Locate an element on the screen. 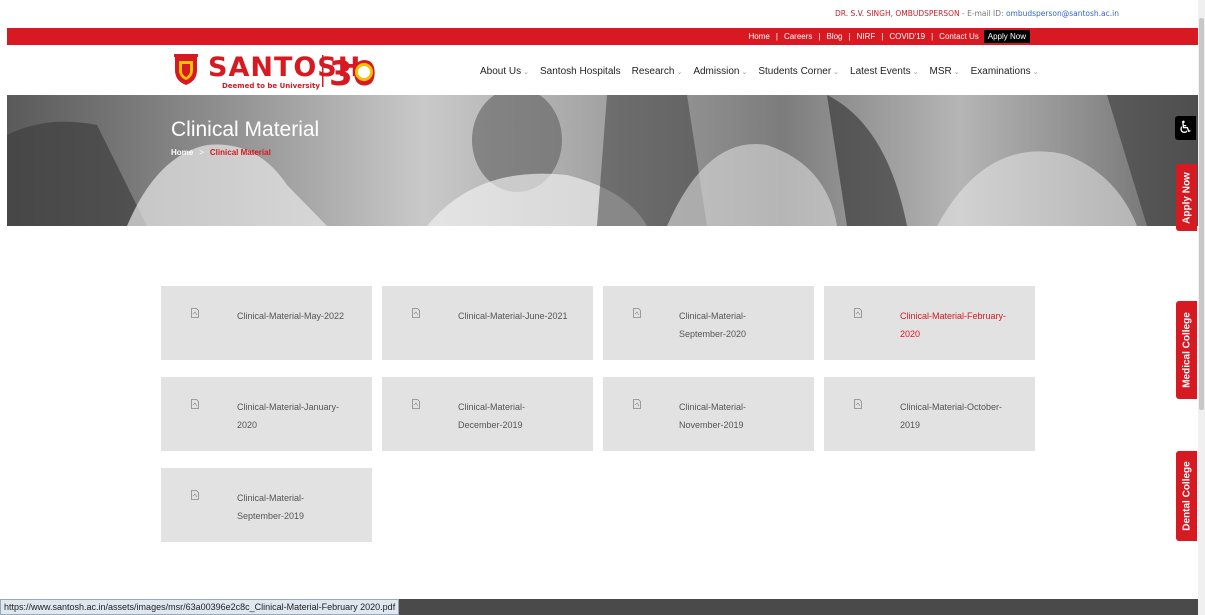  document-card: Clinical-Material-May-2022 is located at coordinates (266, 323).